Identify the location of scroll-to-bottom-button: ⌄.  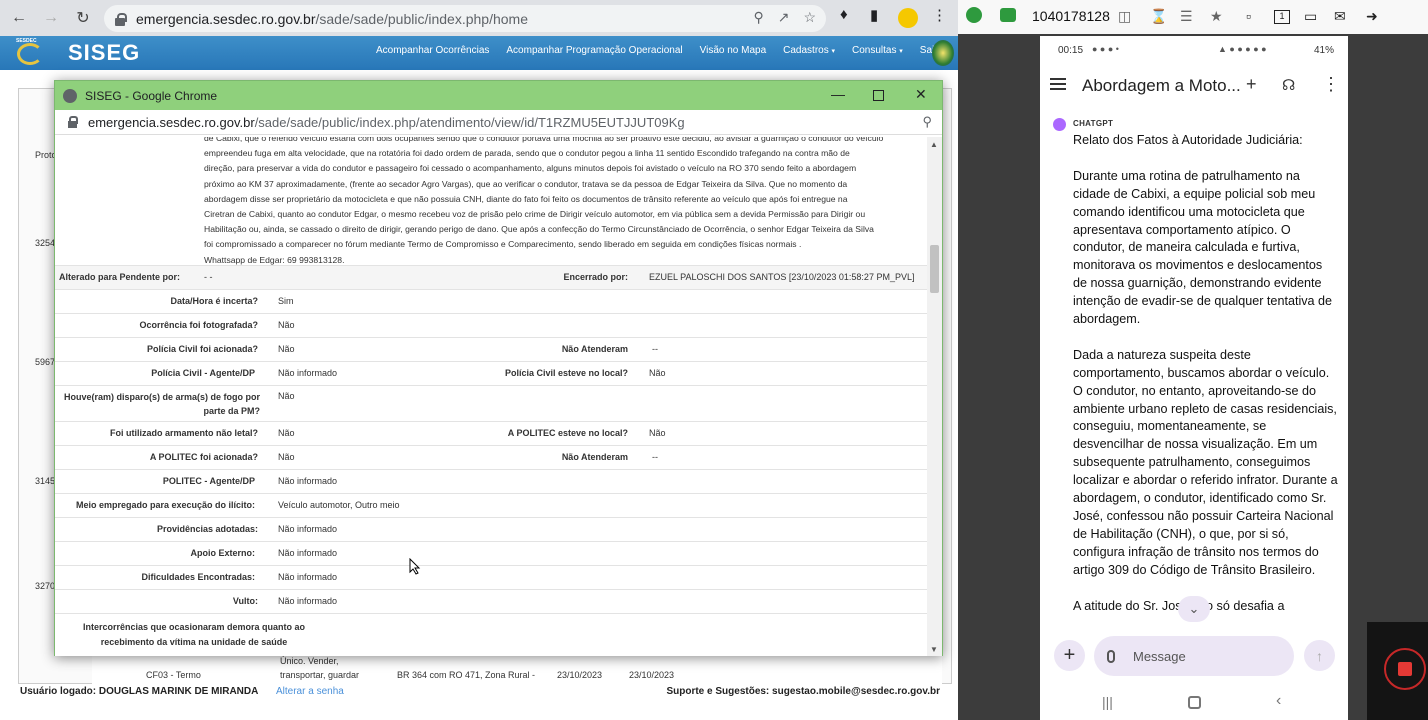
(1194, 609).